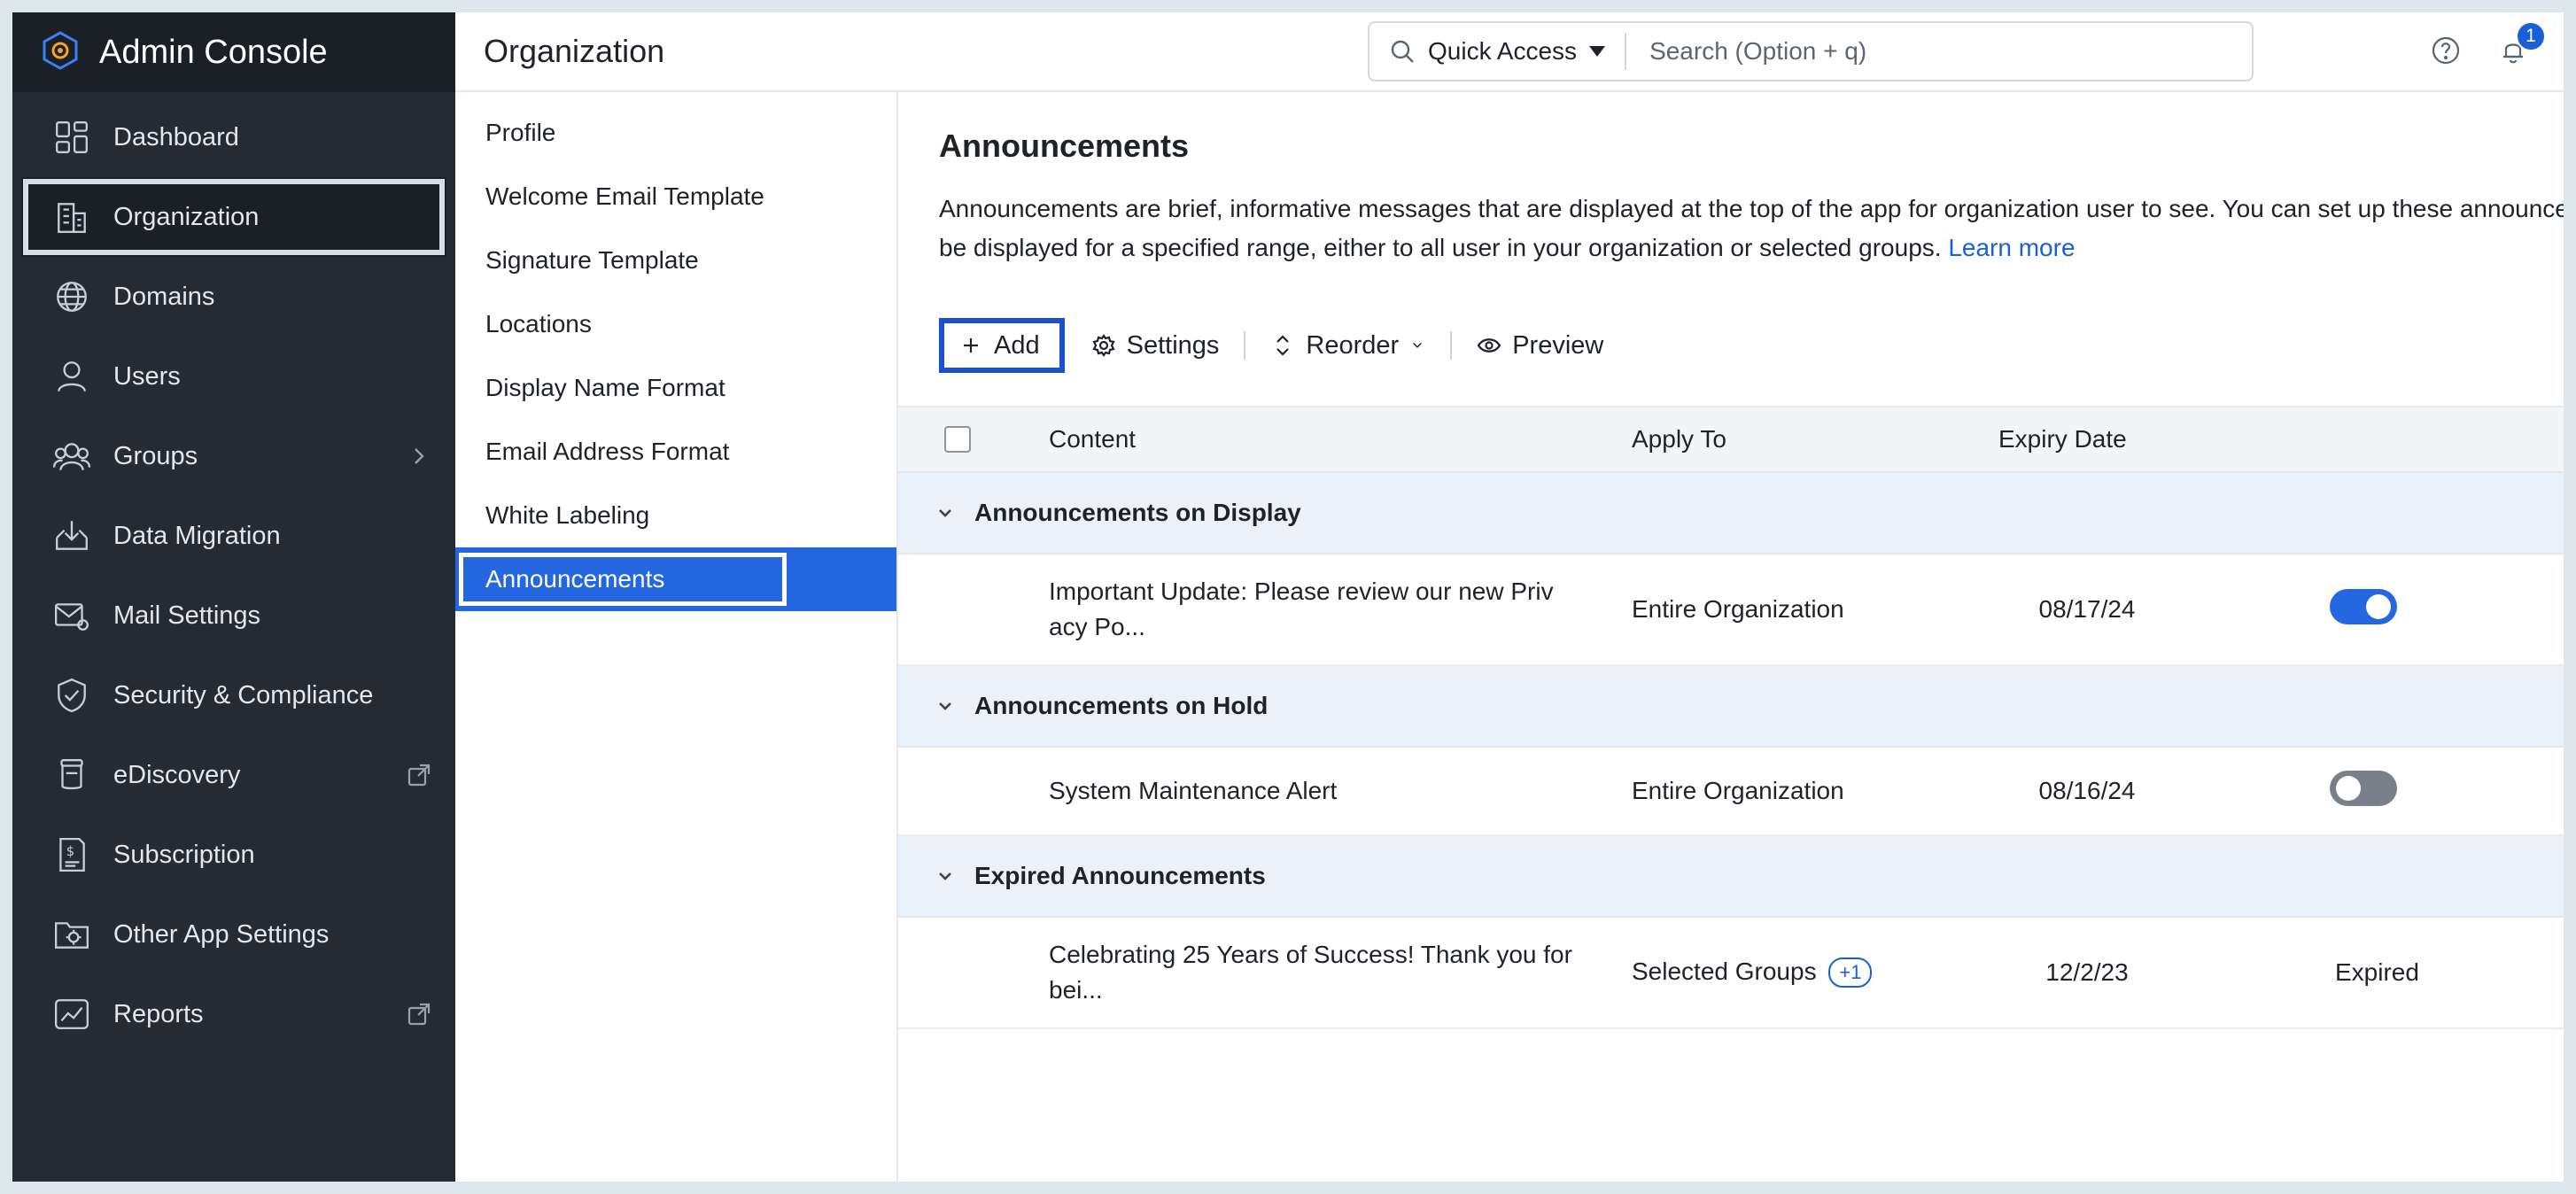  What do you see at coordinates (1347, 346) in the screenshot?
I see `reorder-button: Reorder` at bounding box center [1347, 346].